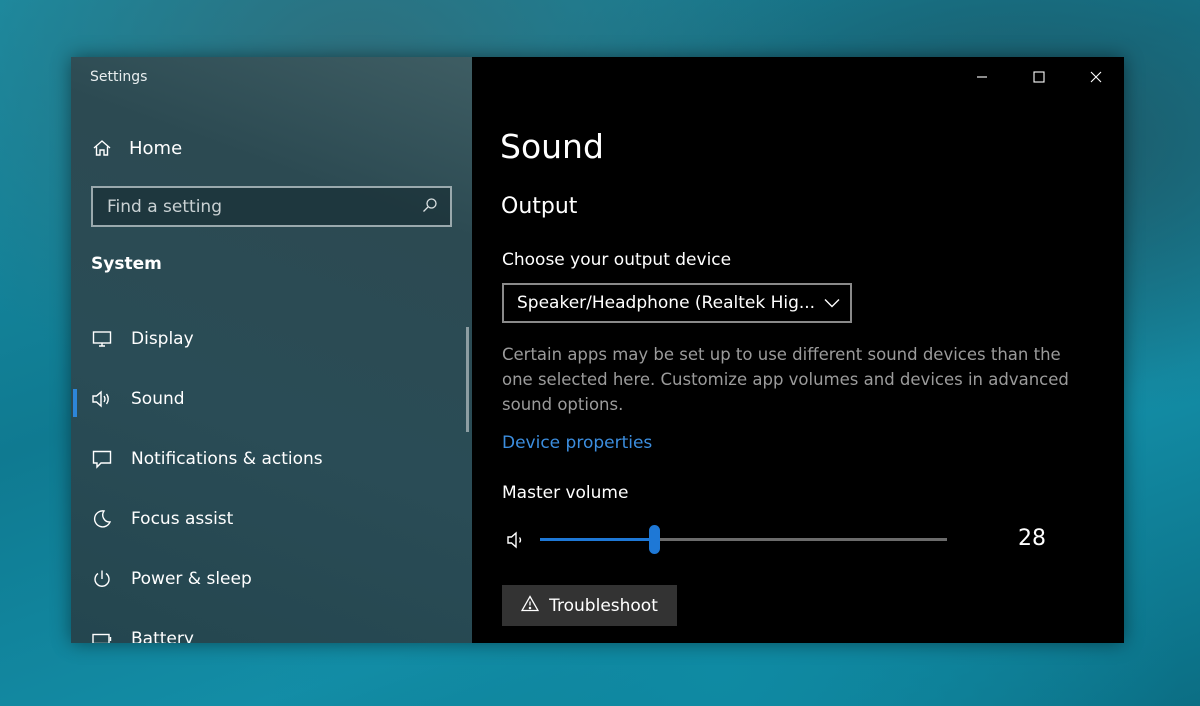 The height and width of the screenshot is (706, 1200). I want to click on sidebar-item-focus-assist: Focus assist, so click(271, 519).